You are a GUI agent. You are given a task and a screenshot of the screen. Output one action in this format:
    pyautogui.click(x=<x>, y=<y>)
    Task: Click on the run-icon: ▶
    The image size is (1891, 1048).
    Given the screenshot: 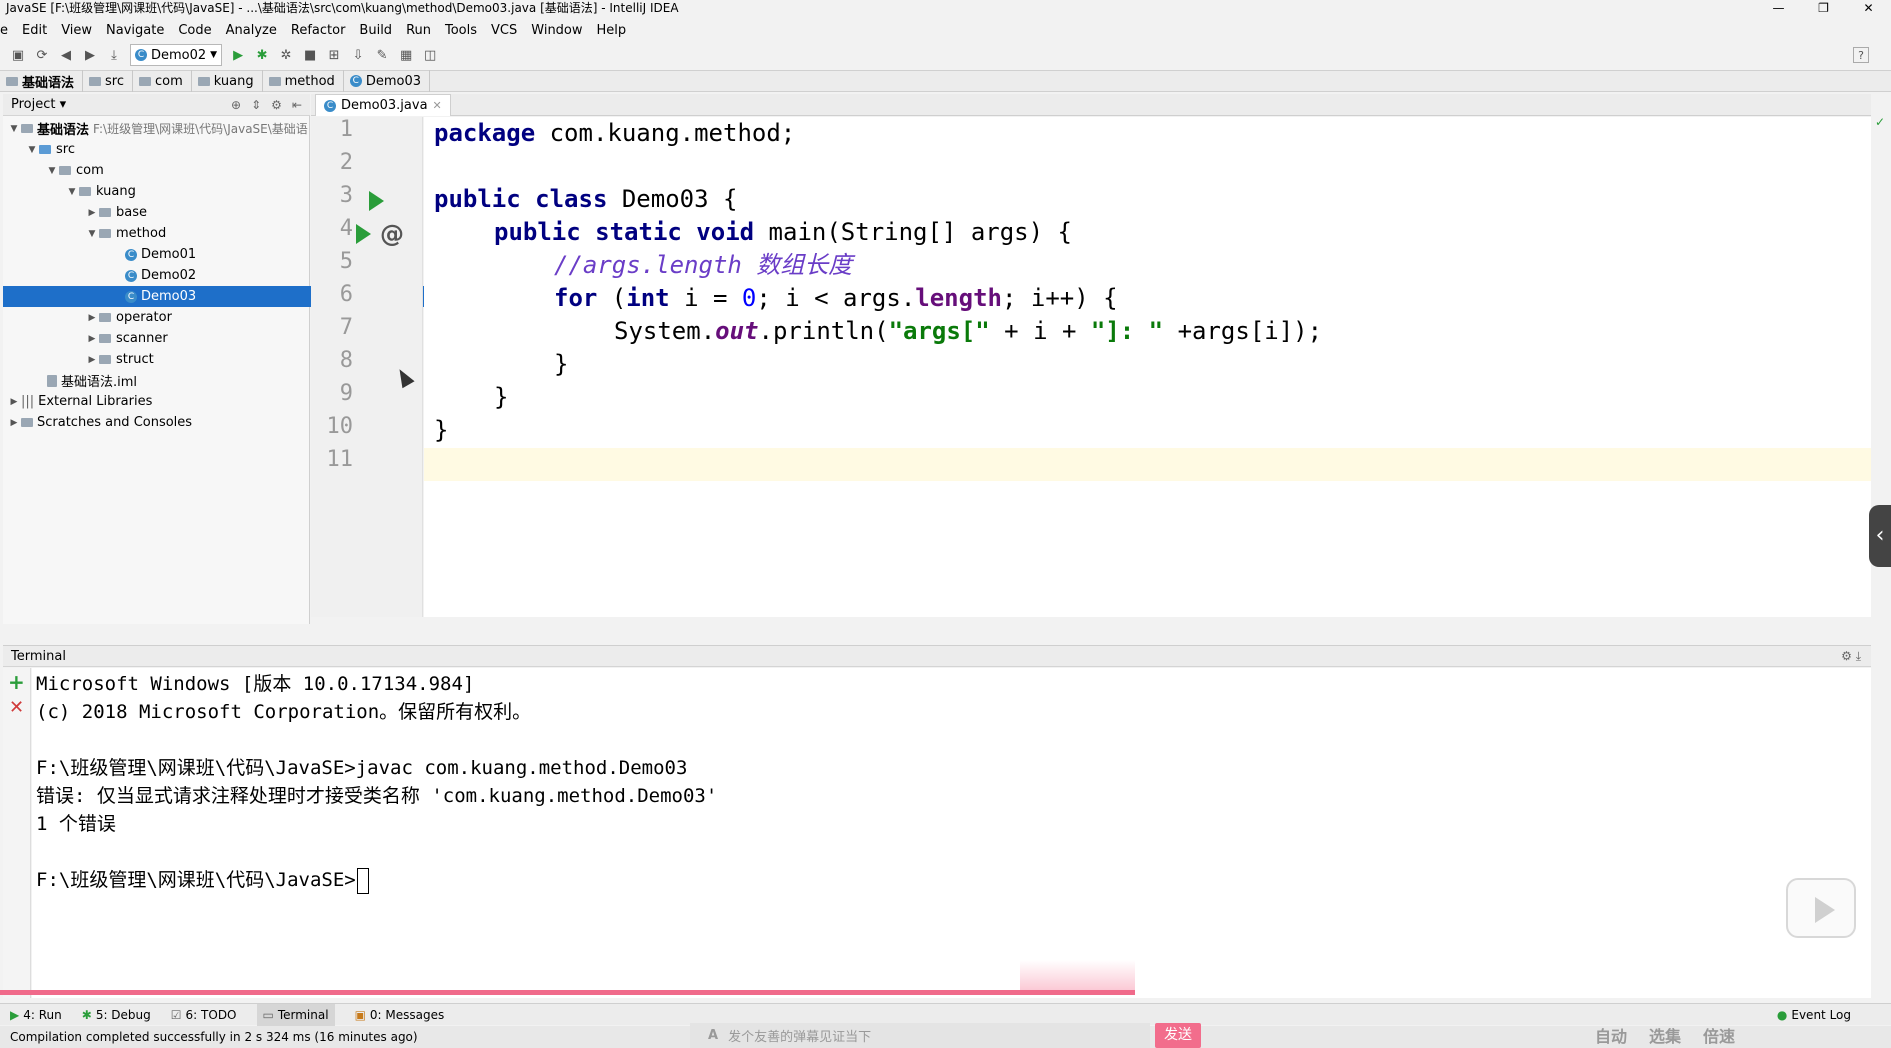 What is the action you would take?
    pyautogui.click(x=238, y=55)
    